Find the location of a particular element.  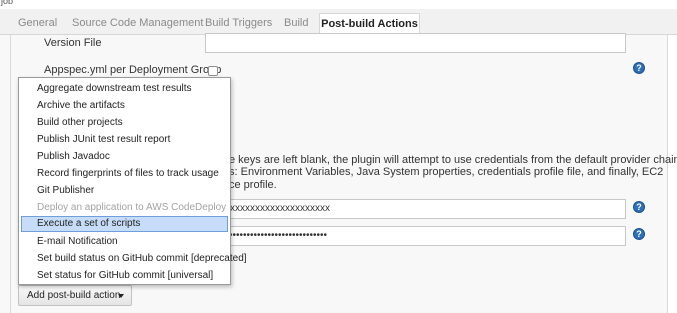

top-strip: job is located at coordinates (338, 4).